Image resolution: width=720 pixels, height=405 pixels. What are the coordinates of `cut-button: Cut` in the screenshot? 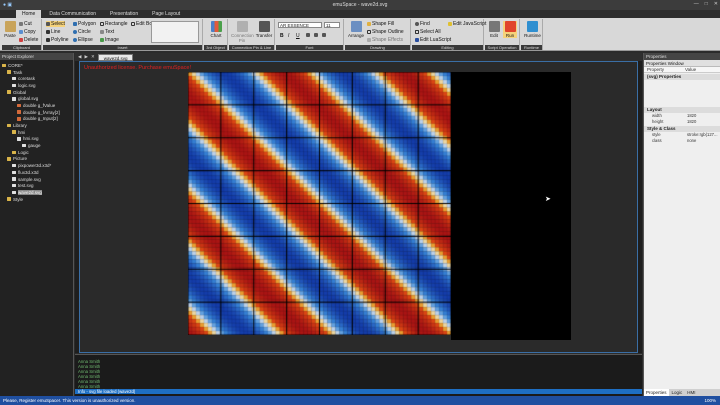 It's located at (25, 24).